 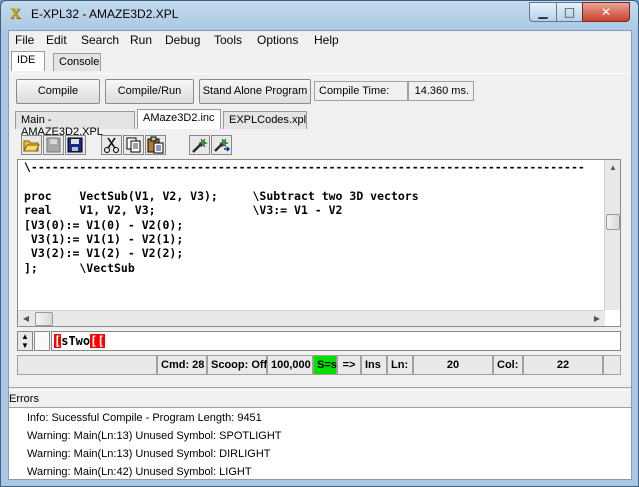 I want to click on menu-file: File, so click(x=24, y=40).